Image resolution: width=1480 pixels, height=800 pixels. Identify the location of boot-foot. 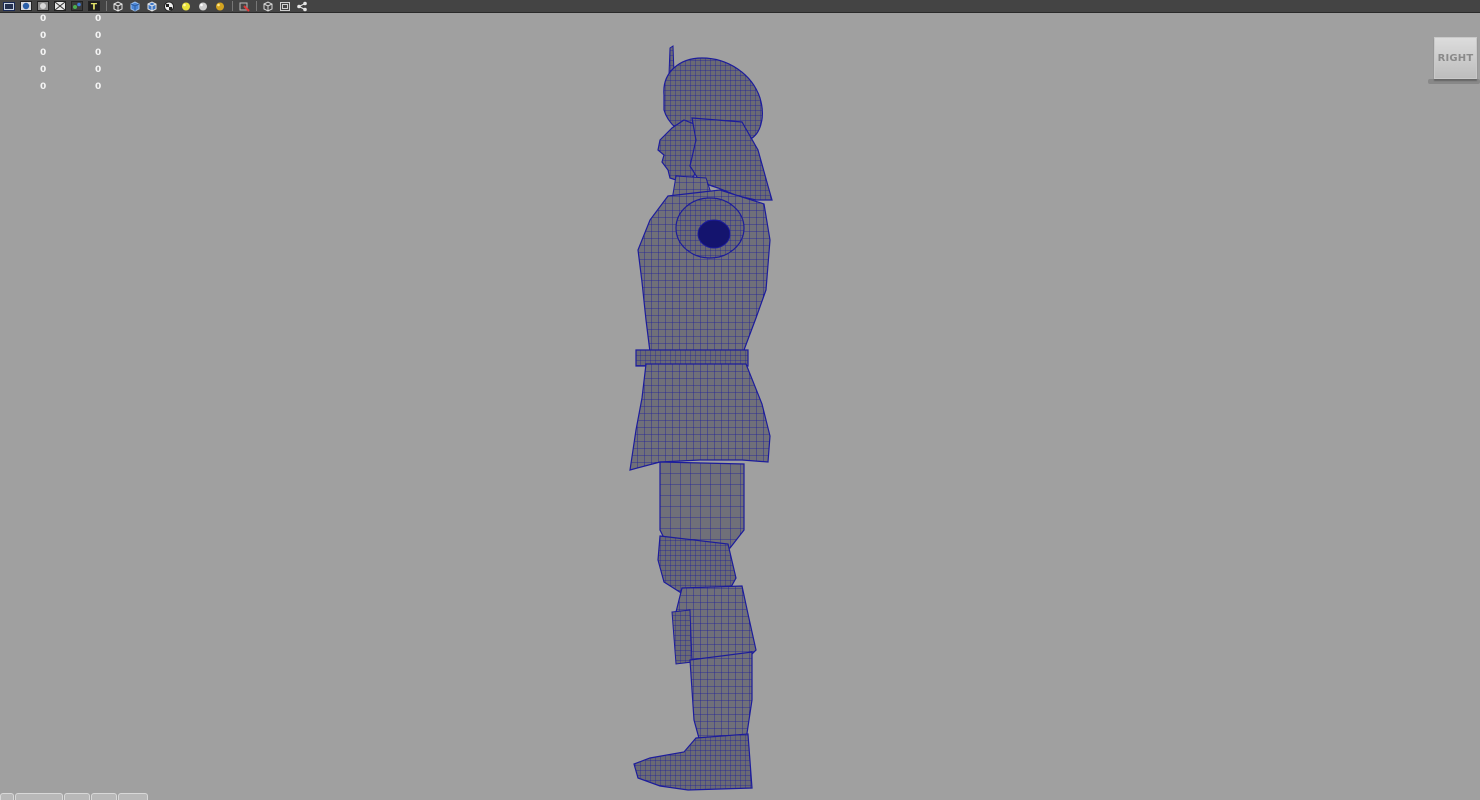
(693, 762).